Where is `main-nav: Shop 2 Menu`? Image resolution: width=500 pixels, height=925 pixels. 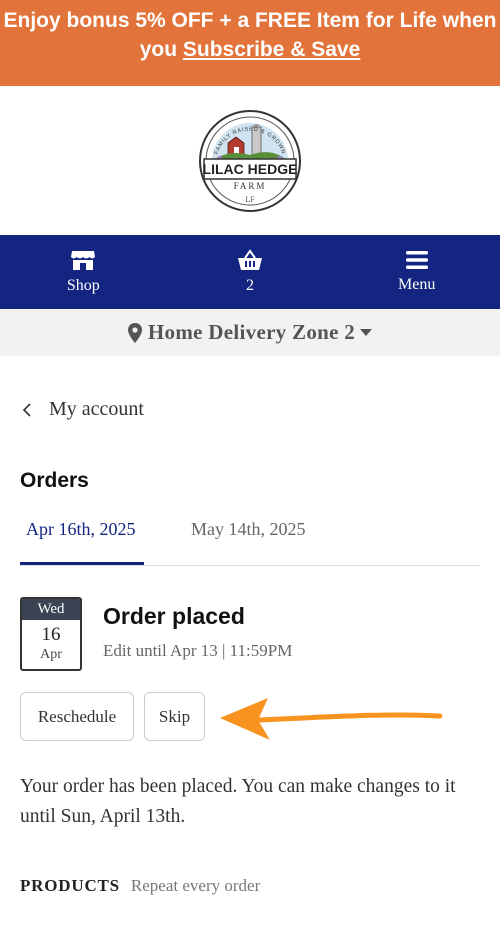 main-nav: Shop 2 Menu is located at coordinates (250, 272).